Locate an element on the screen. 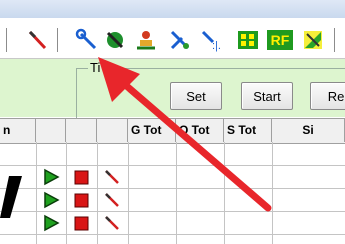 Image resolution: width=345 pixels, height=244 pixels. column-header: S Tot is located at coordinates (248, 130).